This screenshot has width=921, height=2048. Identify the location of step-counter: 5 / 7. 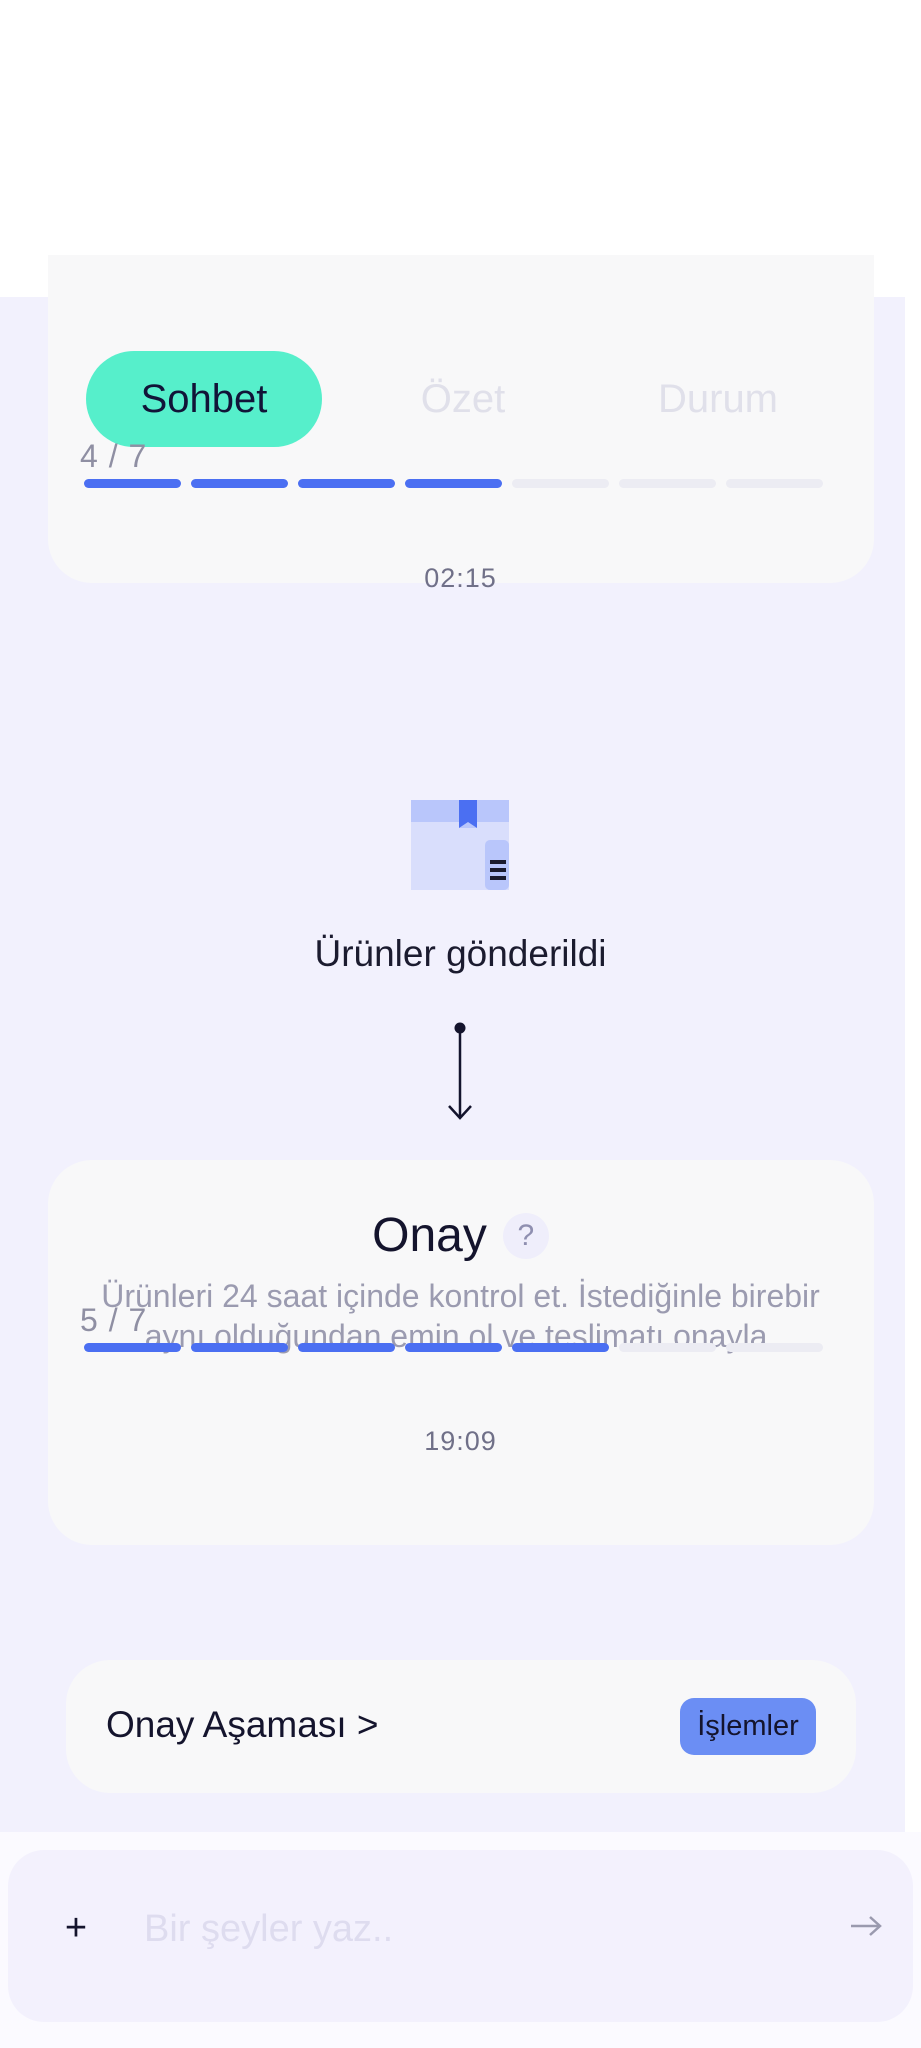
(114, 1320).